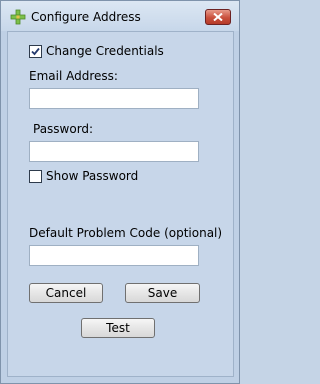  I want to click on check-icon, so click(35, 51).